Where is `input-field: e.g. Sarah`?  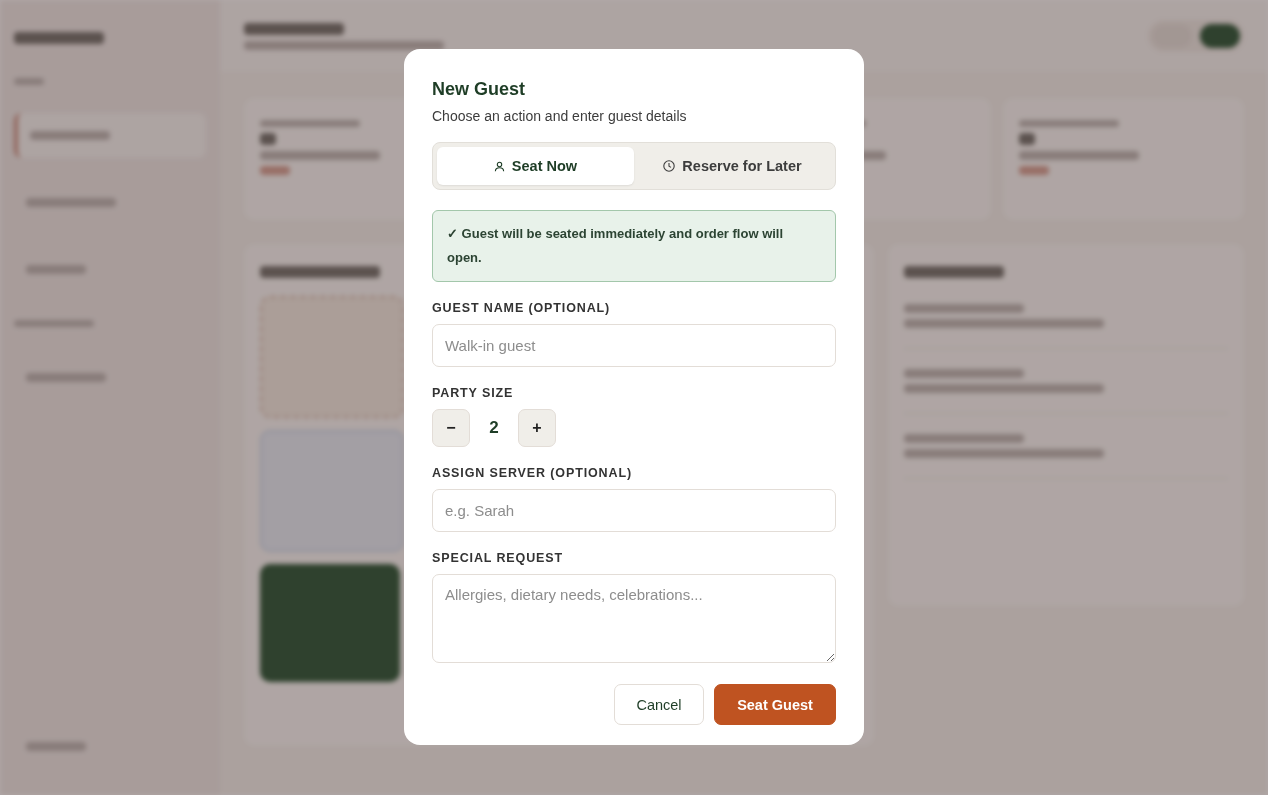
input-field: e.g. Sarah is located at coordinates (634, 510).